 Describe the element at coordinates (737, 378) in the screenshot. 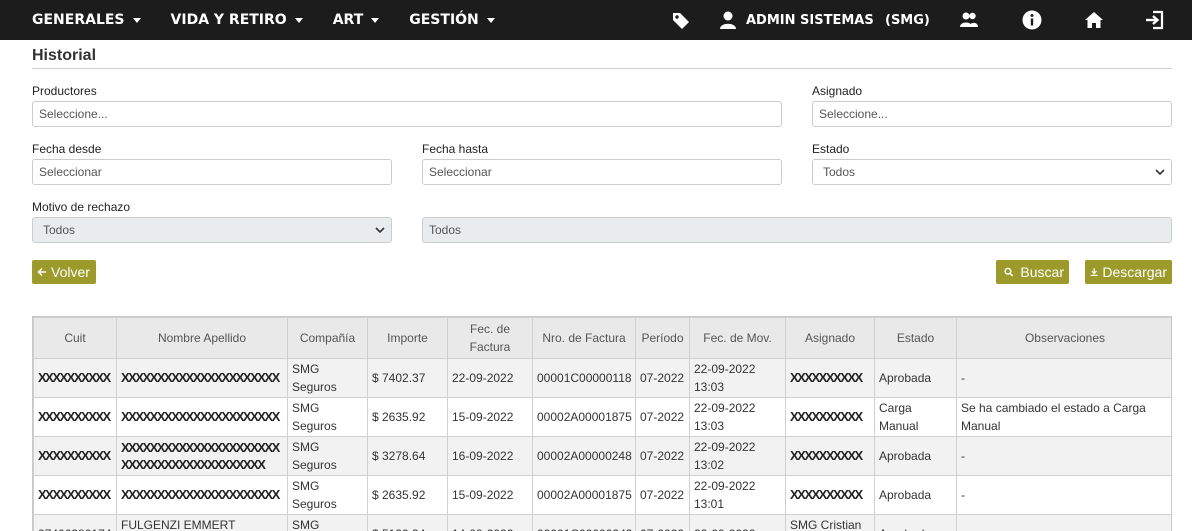

I see `cell-fec-mov: 22-09-2022 13:03` at that location.